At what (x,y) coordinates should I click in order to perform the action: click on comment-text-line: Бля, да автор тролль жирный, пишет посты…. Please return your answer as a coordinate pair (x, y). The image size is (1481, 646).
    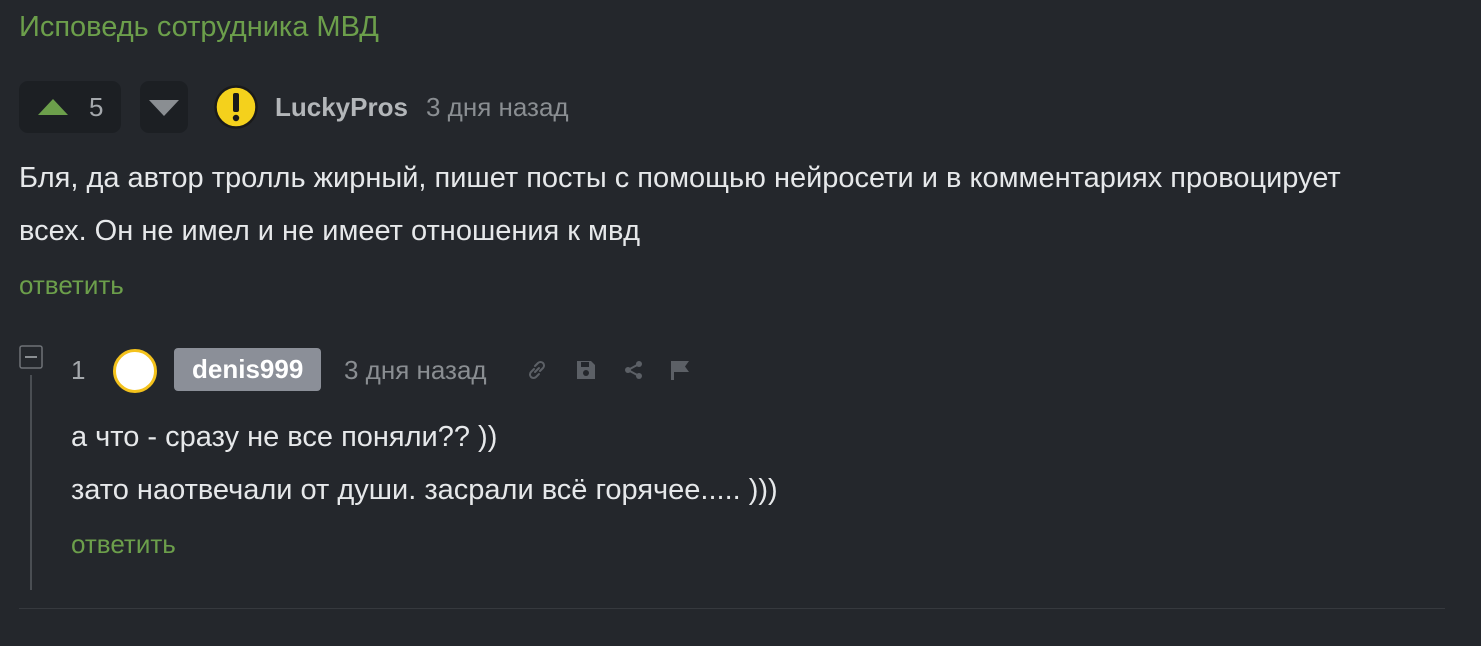
    Looking at the image, I should click on (680, 178).